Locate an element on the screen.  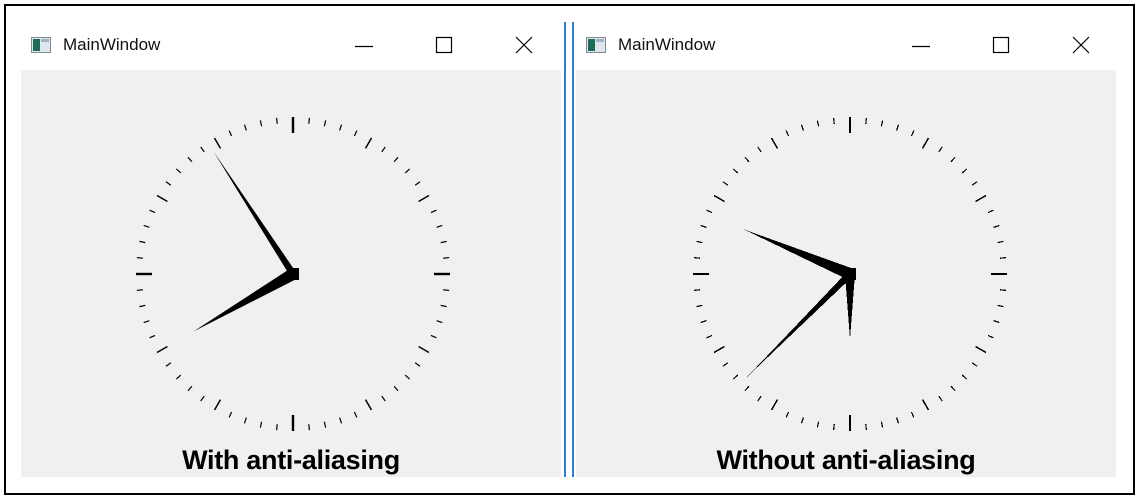
caption-label: Without anti-aliasing is located at coordinates (846, 460).